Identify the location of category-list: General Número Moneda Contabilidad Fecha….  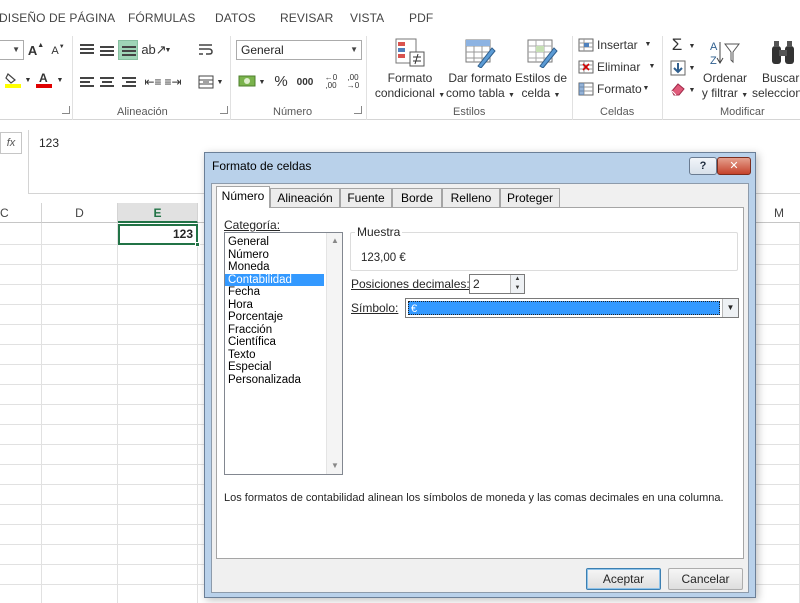
(283, 353).